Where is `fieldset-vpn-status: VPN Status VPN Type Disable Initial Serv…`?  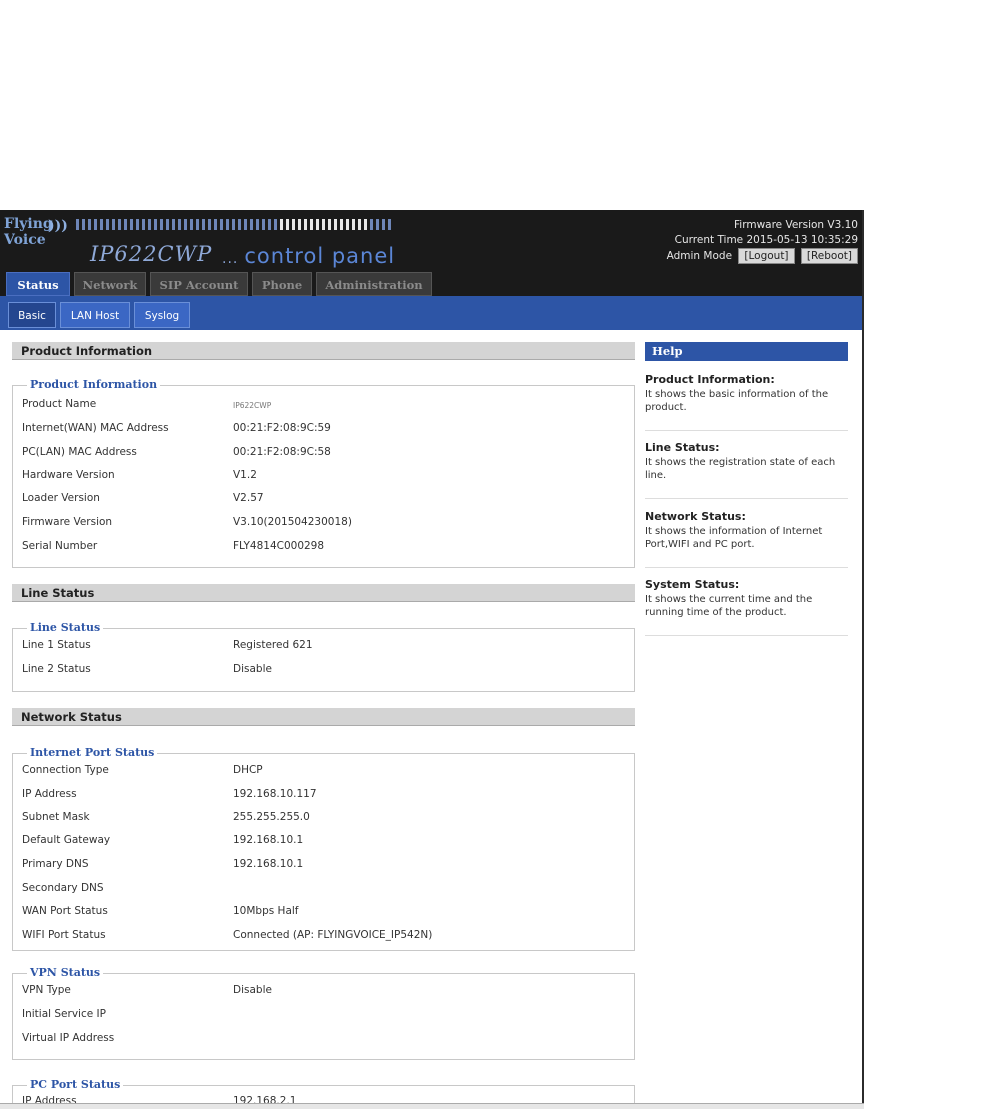
fieldset-vpn-status: VPN Status VPN Type Disable Initial Serv… is located at coordinates (323, 1013).